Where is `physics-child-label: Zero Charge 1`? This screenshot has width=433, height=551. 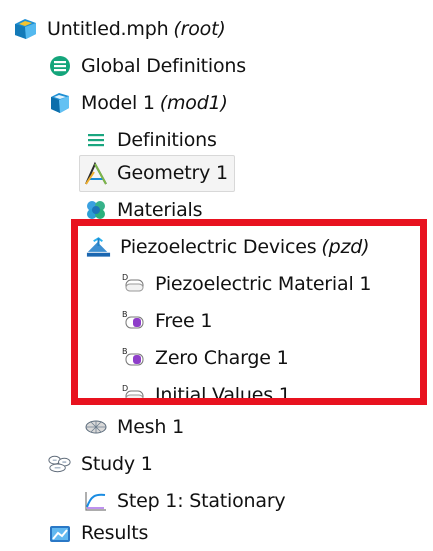
physics-child-label: Zero Charge 1 is located at coordinates (222, 357).